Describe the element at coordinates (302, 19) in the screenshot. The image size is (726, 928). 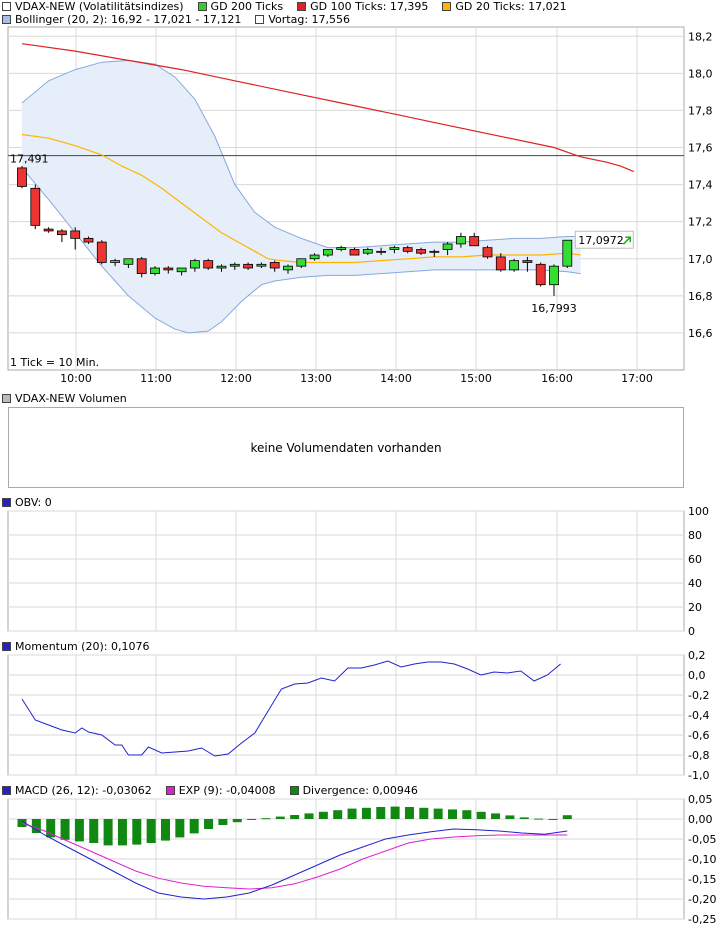
I see `legend-vortag: Vortag: 17,556` at that location.